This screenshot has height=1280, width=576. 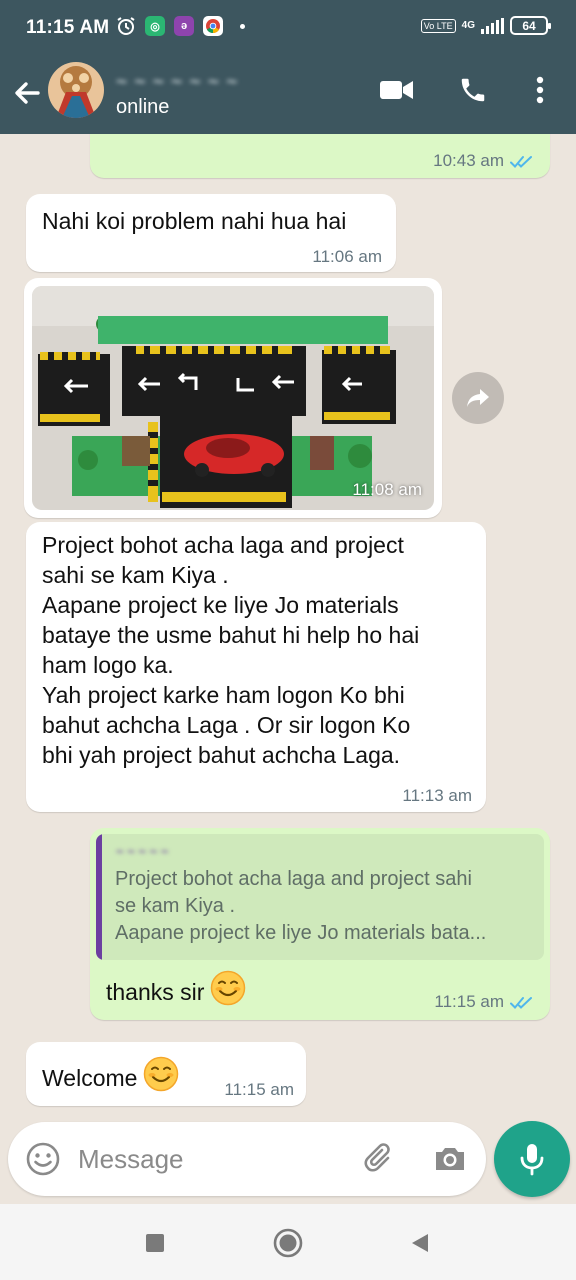 I want to click on message-body: Welcome, so click(x=90, y=1078).